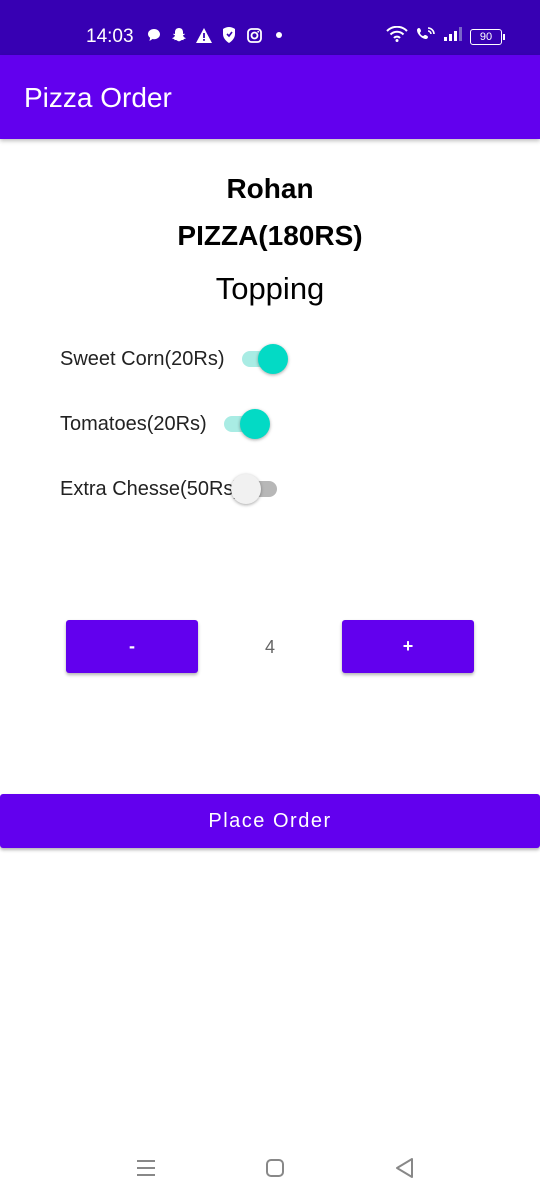  I want to click on instagram-icon, so click(254, 35).